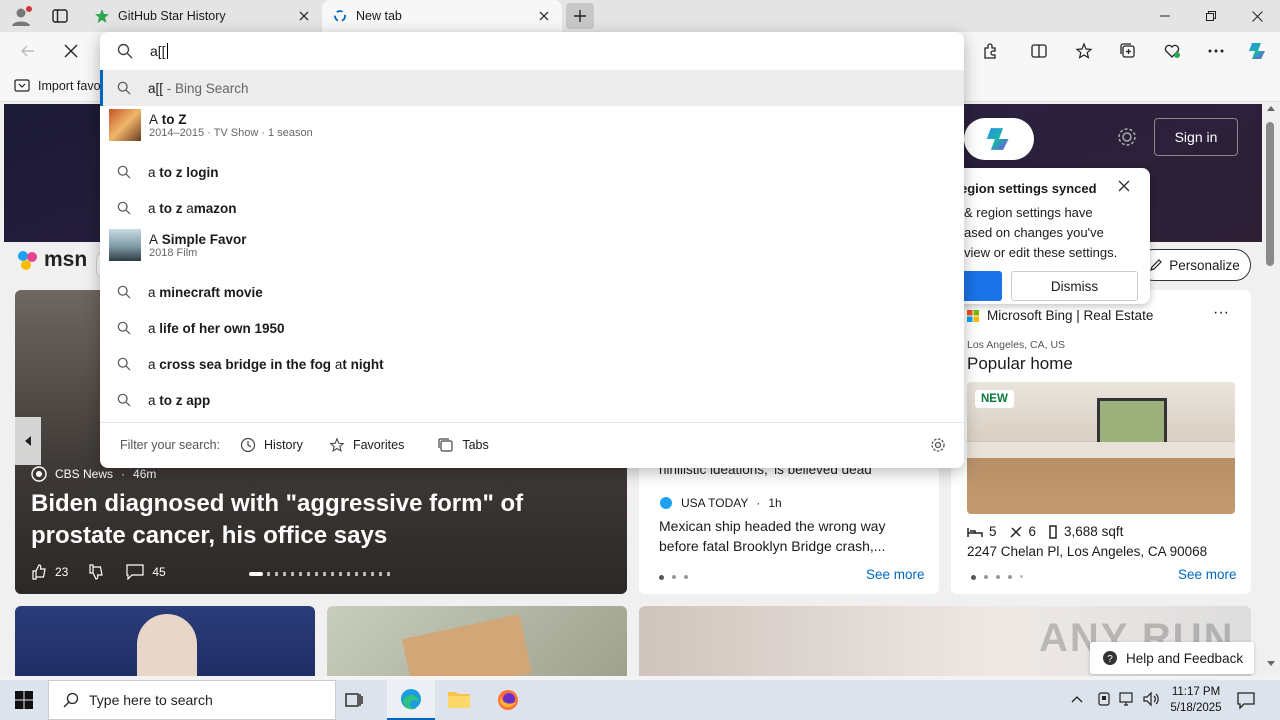 This screenshot has width=1280, height=720. What do you see at coordinates (1172, 658) in the screenshot?
I see `help-feedback-button: ? Help and Feedback` at bounding box center [1172, 658].